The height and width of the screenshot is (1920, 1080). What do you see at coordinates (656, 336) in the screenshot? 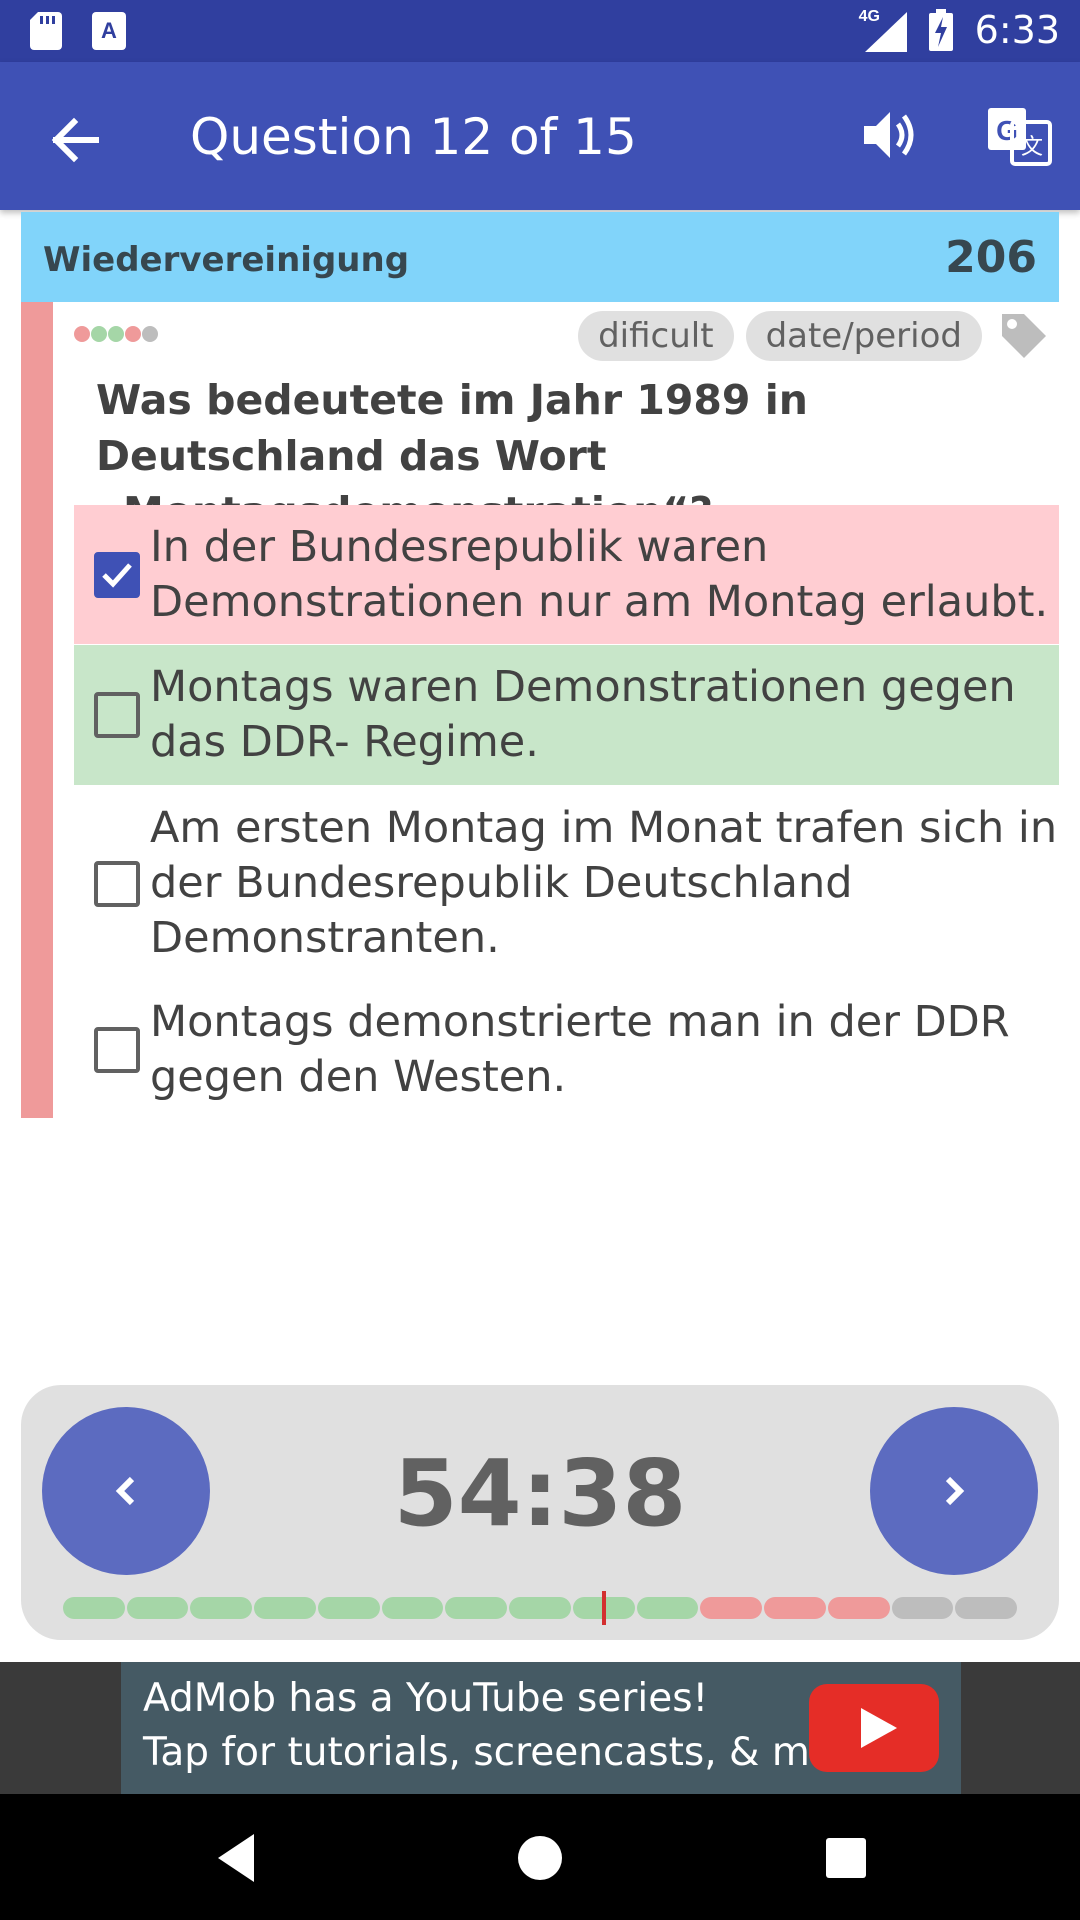
I see `tag-difficulty: dificult` at bounding box center [656, 336].